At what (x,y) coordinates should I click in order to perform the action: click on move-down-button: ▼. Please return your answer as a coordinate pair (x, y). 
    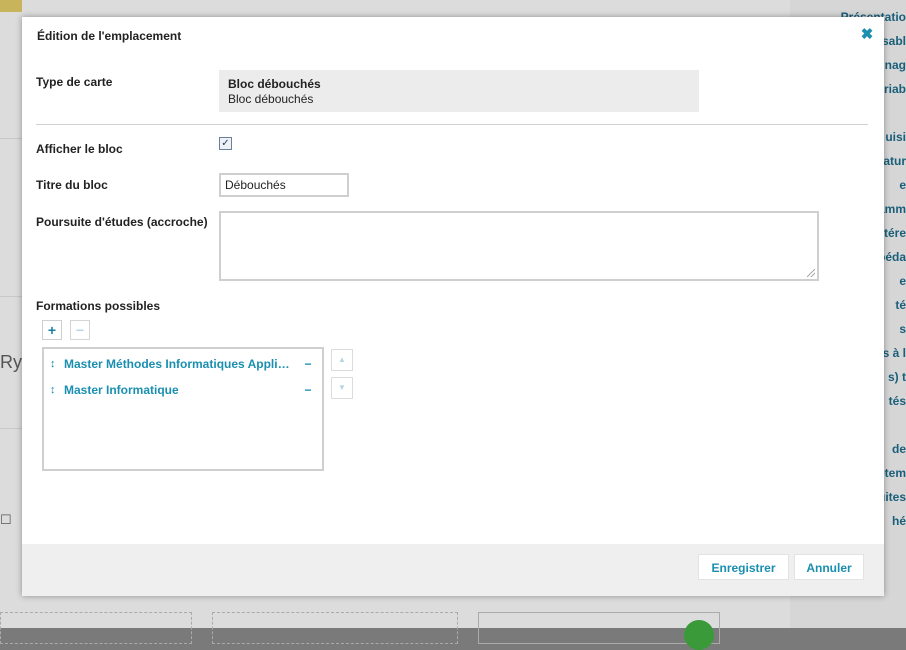
    Looking at the image, I should click on (342, 388).